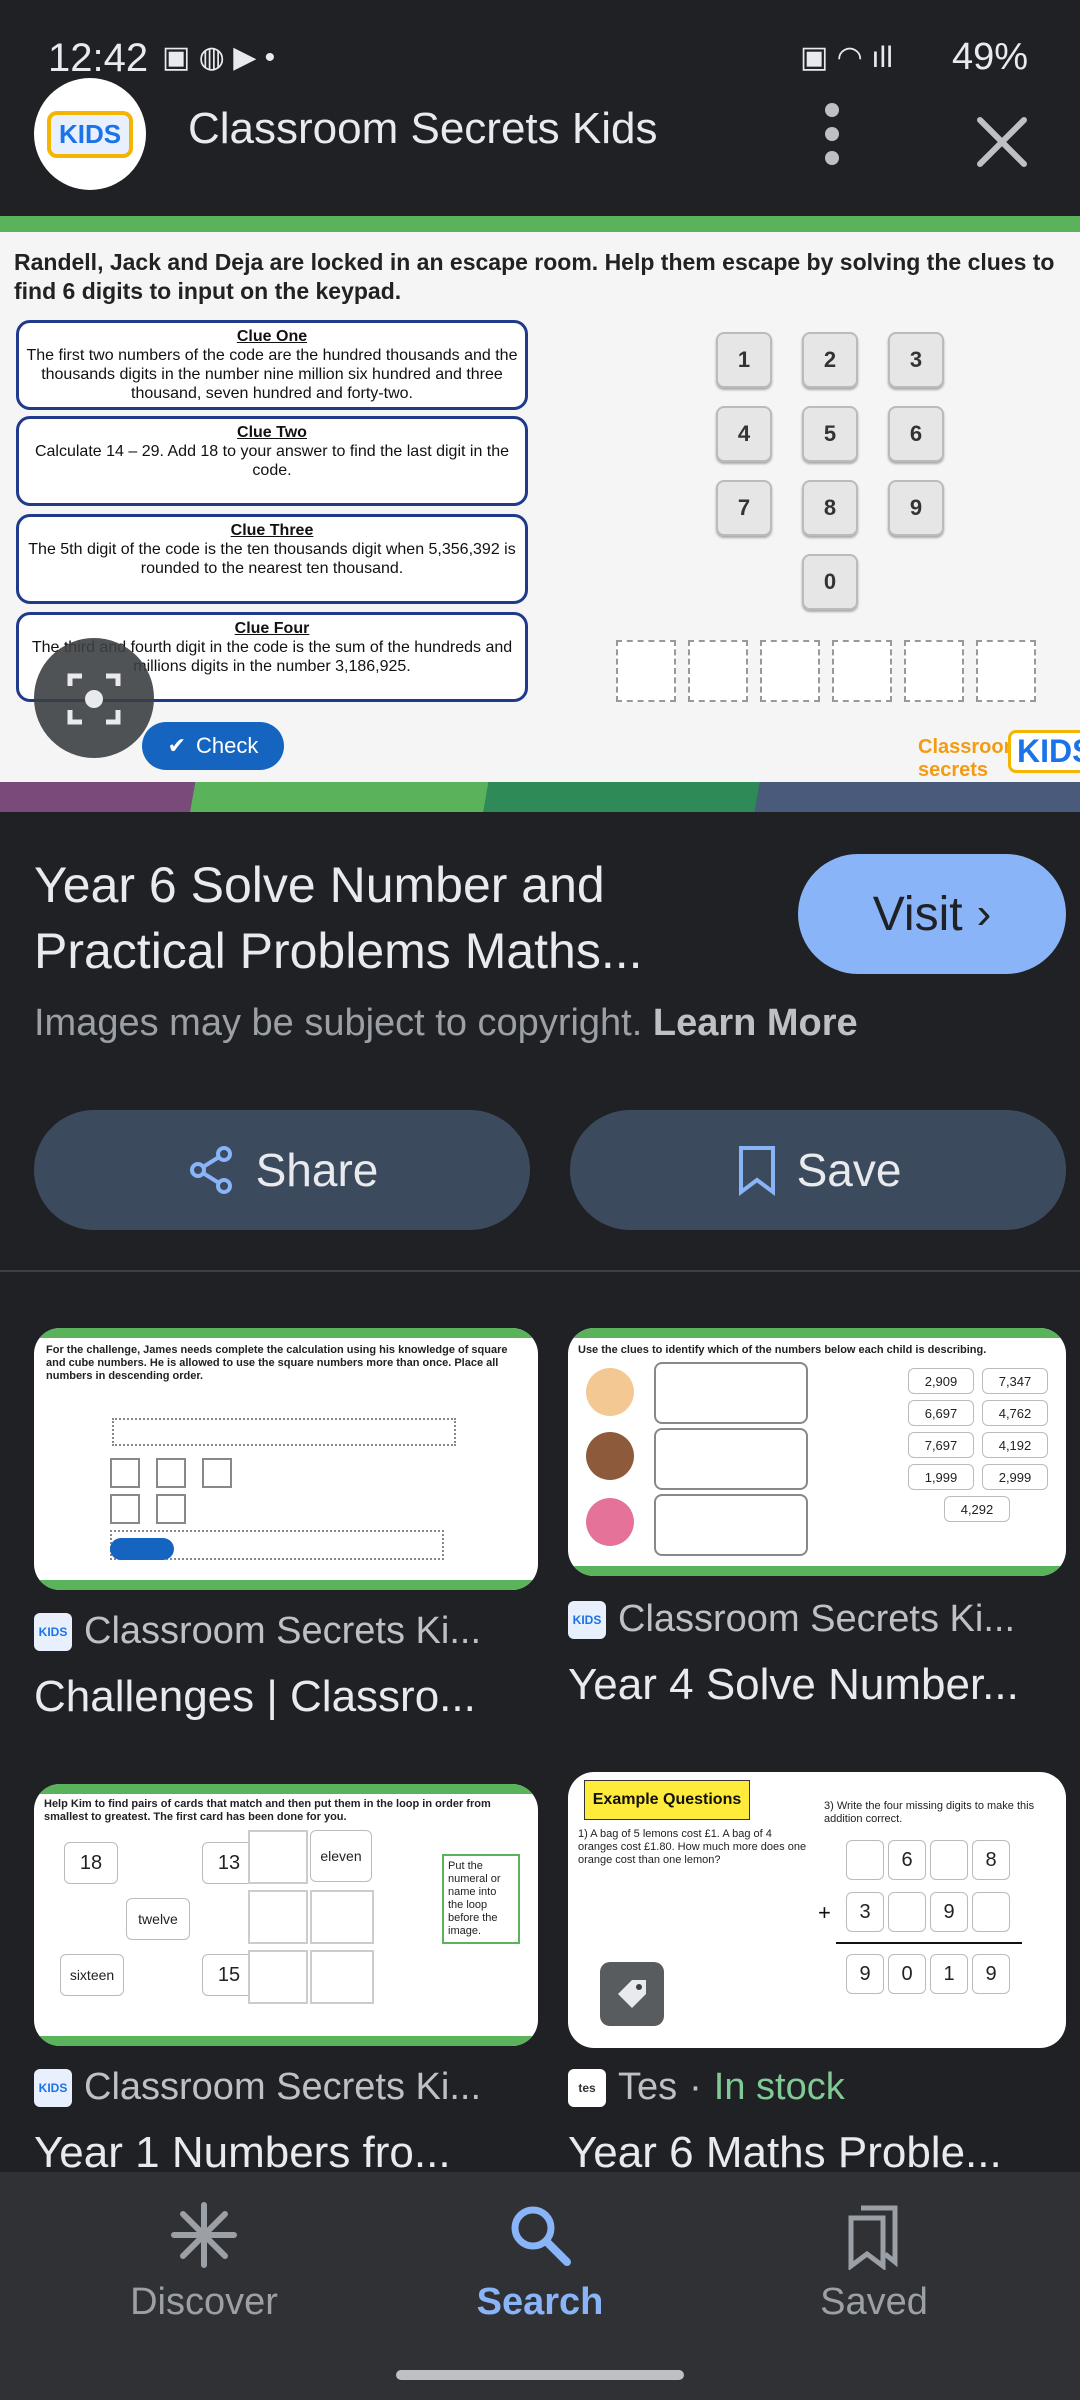  I want to click on thumb-check, so click(142, 1549).